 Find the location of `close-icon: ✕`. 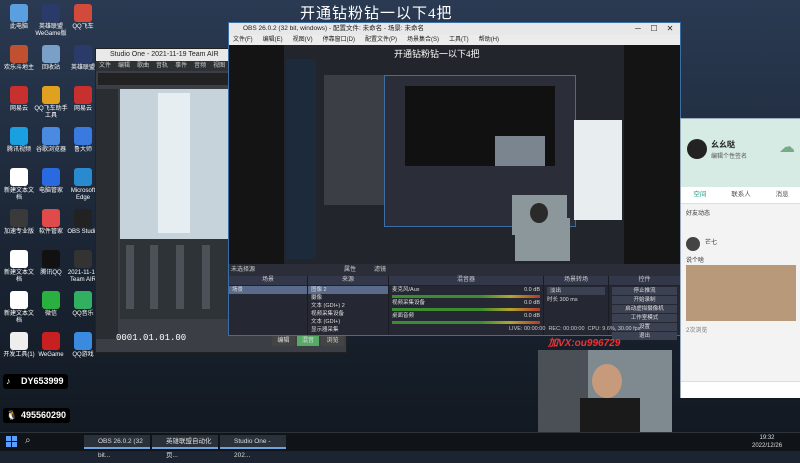

close-icon: ✕ is located at coordinates (670, 29).